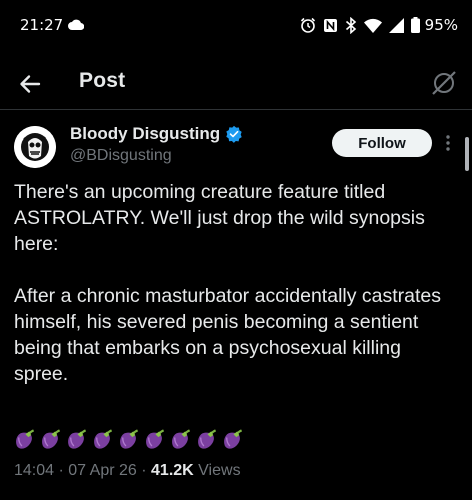  I want to click on wifi-icon, so click(372, 25).